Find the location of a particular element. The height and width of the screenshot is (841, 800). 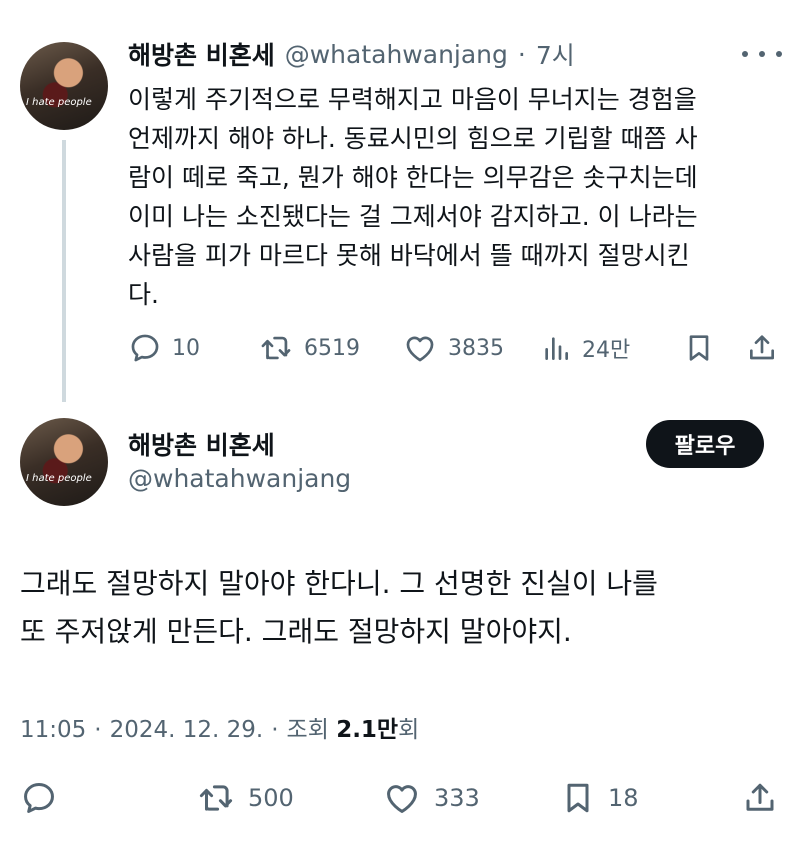

like-button: 333 is located at coordinates (431, 798).